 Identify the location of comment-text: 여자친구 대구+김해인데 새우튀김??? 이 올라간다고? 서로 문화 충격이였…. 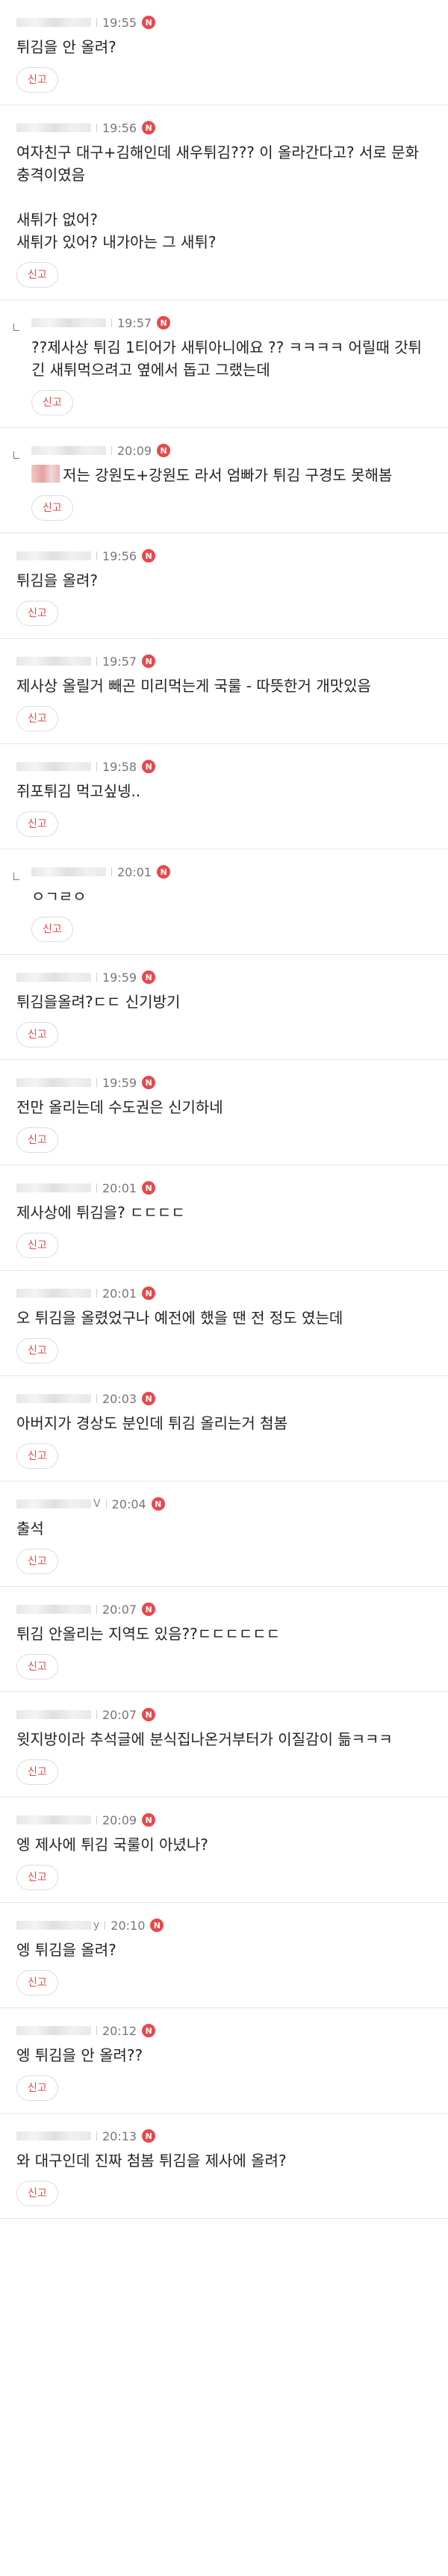
(217, 197).